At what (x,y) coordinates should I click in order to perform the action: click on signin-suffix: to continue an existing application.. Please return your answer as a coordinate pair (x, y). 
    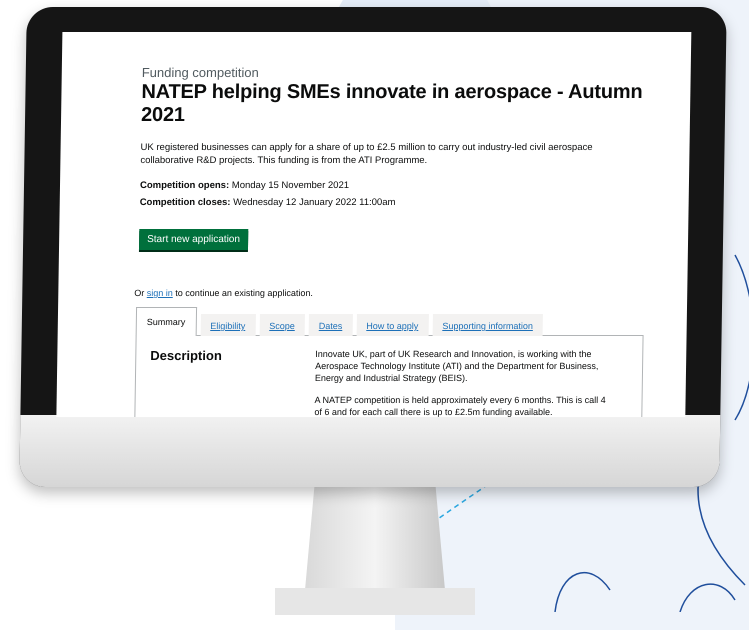
    Looking at the image, I should click on (244, 293).